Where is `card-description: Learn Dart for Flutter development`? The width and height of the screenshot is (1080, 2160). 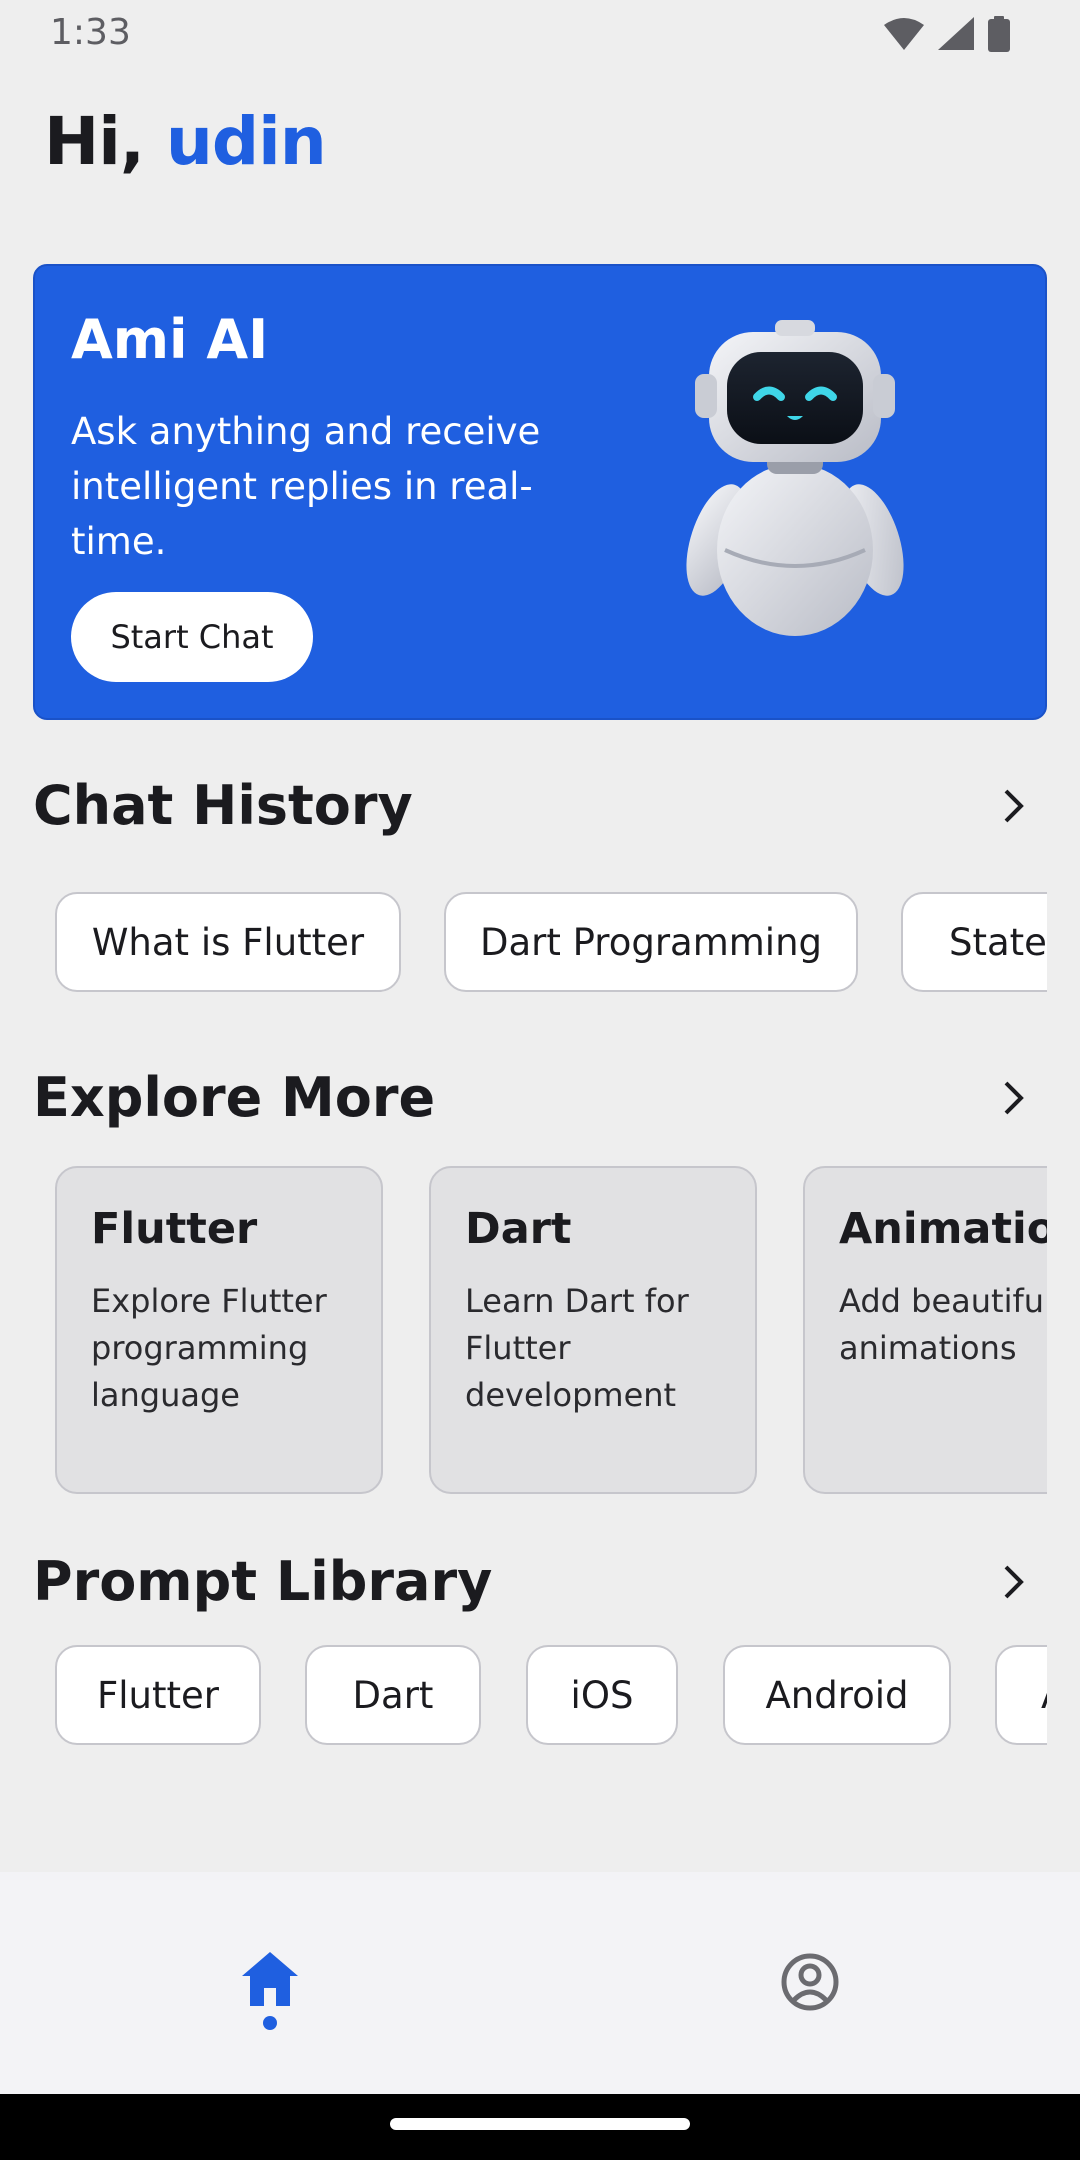
card-description: Learn Dart for Flutter development is located at coordinates (577, 1348).